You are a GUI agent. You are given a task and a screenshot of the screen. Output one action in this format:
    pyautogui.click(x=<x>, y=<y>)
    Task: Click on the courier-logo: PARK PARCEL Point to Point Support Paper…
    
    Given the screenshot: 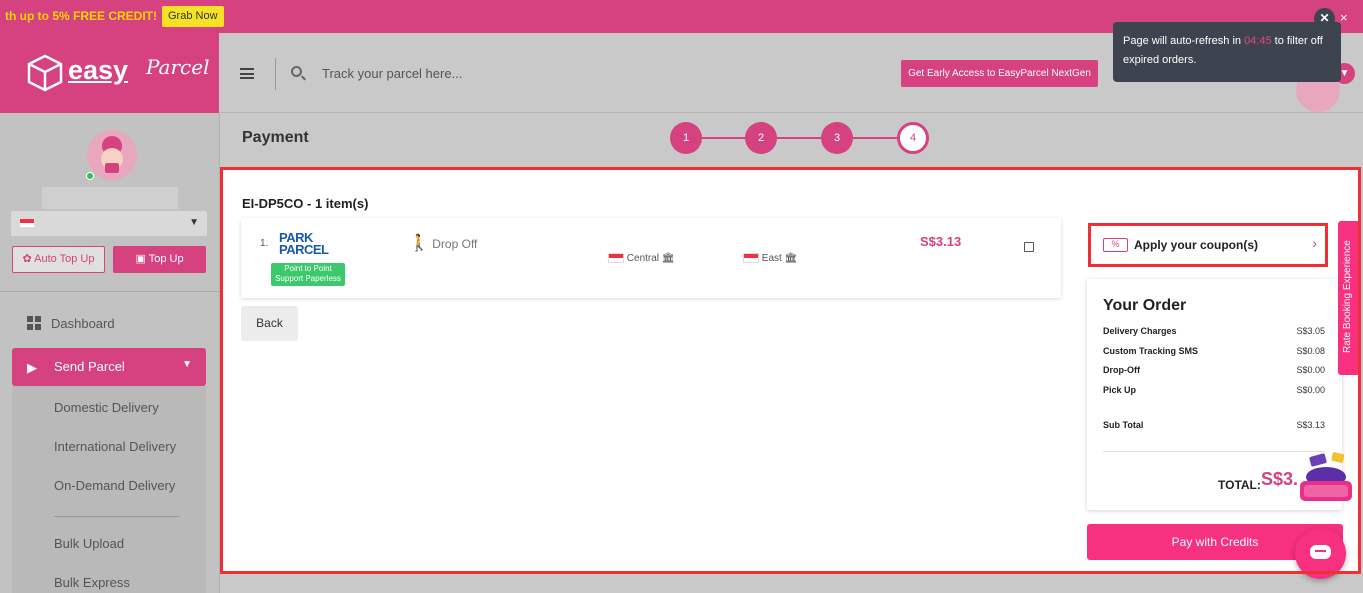 What is the action you would take?
    pyautogui.click(x=308, y=258)
    